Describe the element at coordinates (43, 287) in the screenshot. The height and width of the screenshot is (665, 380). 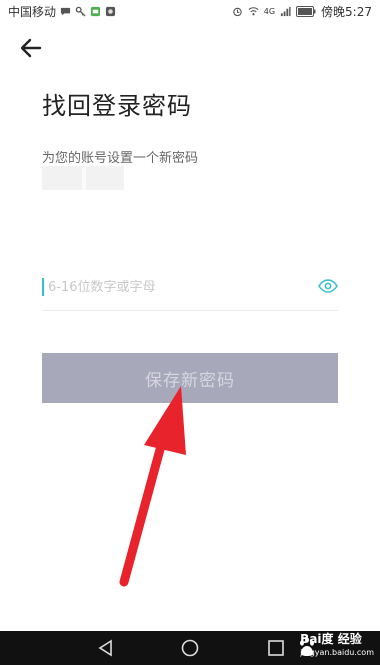
I see `text-cursor` at that location.